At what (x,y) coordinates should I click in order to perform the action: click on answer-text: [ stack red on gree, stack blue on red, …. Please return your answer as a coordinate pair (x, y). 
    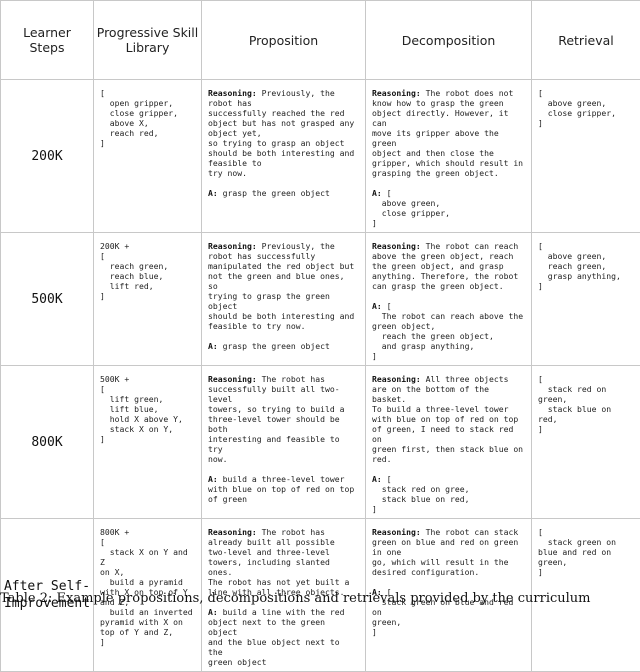
    Looking at the image, I should click on (420, 494).